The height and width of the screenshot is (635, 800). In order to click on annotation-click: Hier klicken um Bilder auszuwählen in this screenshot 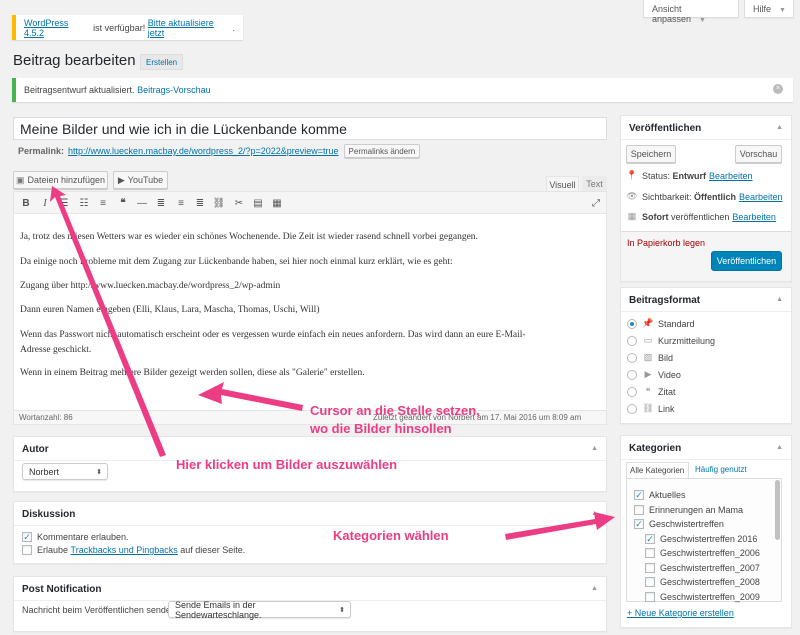, I will do `click(287, 464)`.